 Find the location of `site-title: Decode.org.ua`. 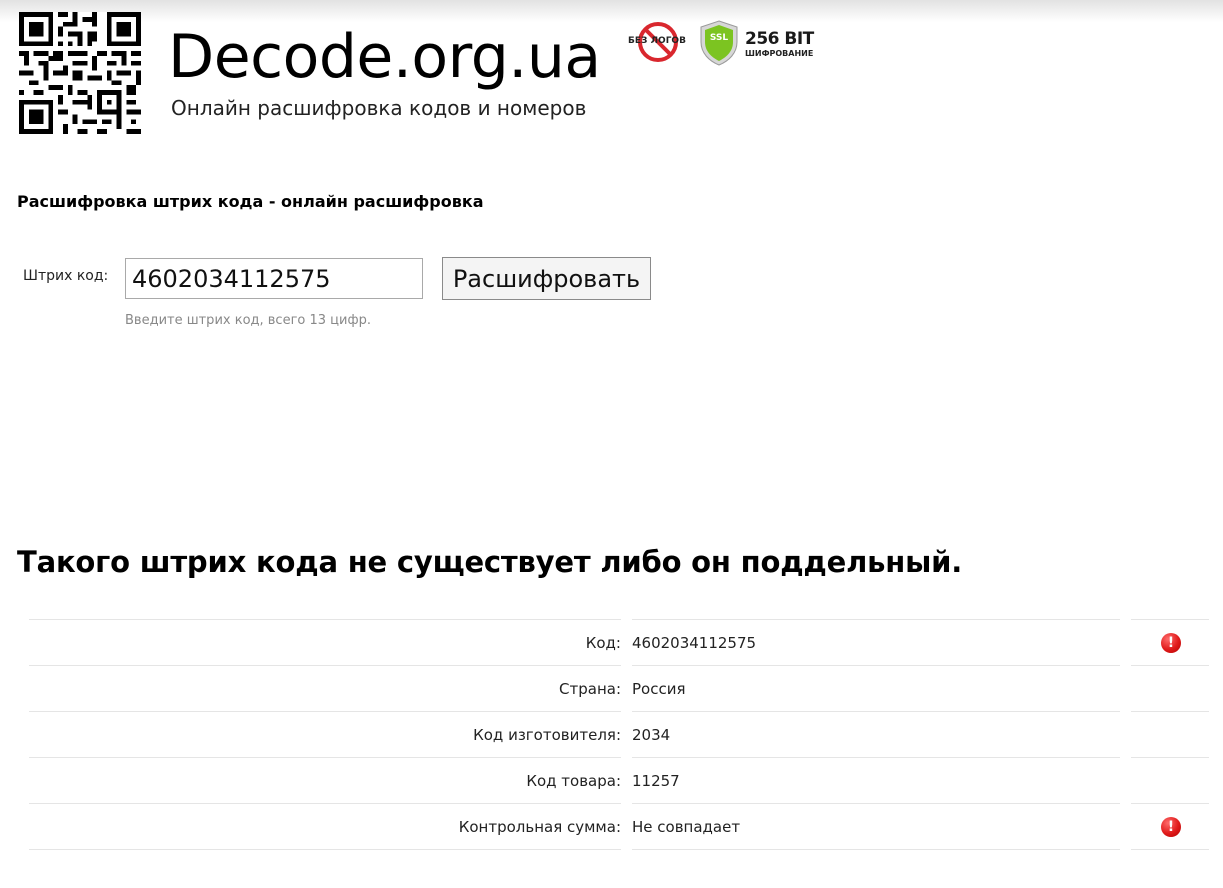

site-title: Decode.org.ua is located at coordinates (384, 57).